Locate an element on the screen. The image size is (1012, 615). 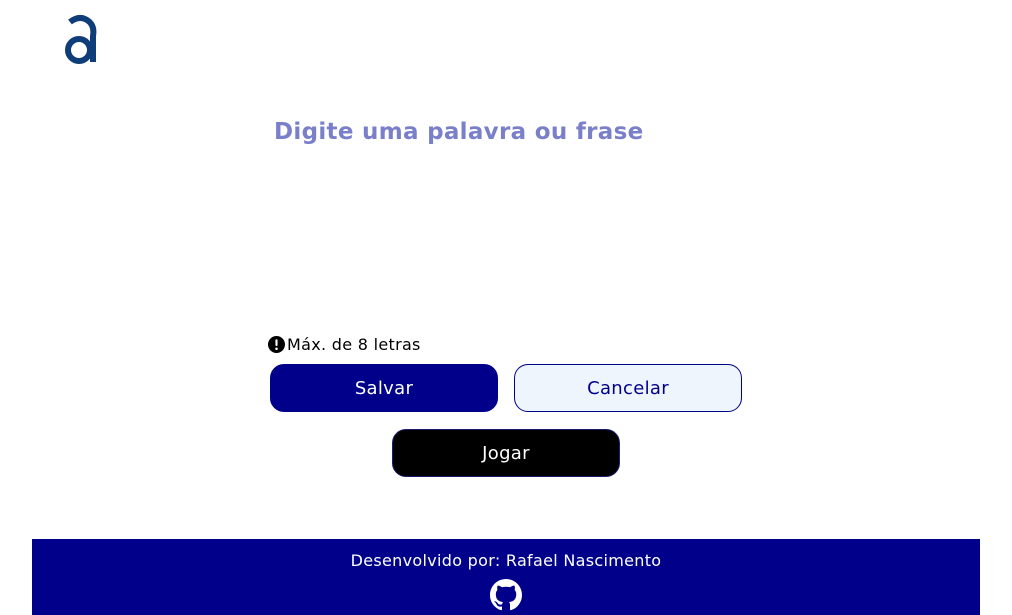
footer-credit: Desenvolvido por: Rafael Nascimento is located at coordinates (506, 560).